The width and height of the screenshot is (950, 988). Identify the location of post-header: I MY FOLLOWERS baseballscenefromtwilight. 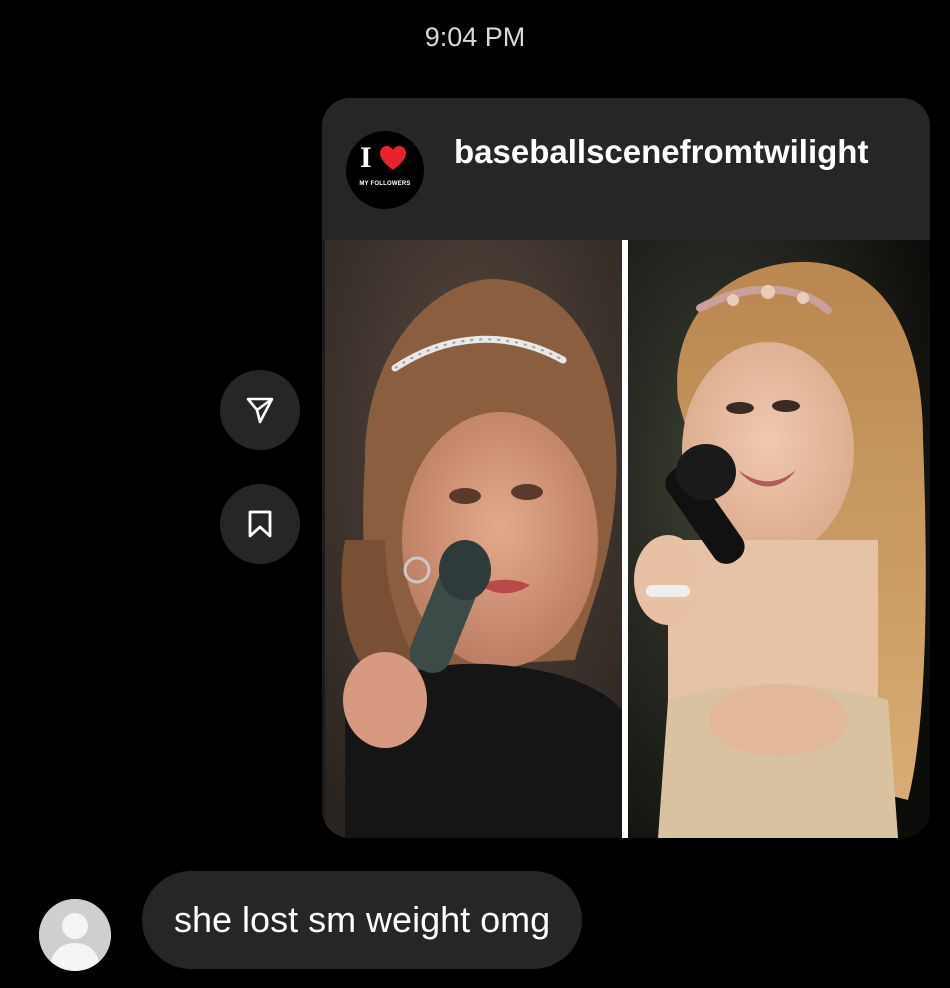
(626, 169).